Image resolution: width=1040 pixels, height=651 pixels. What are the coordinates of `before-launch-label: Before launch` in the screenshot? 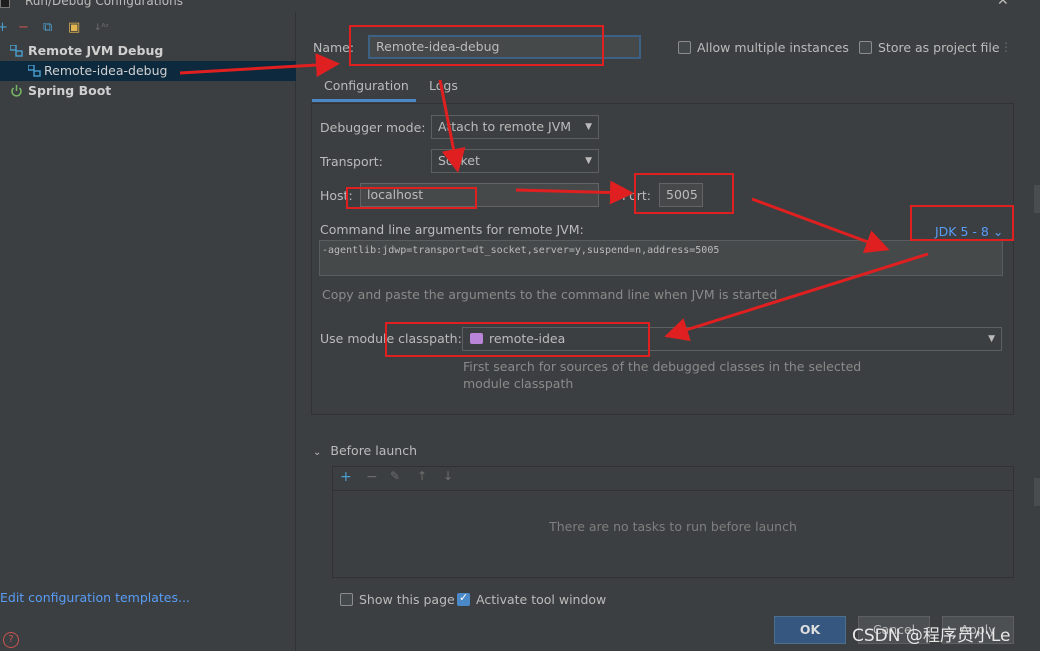 It's located at (373, 450).